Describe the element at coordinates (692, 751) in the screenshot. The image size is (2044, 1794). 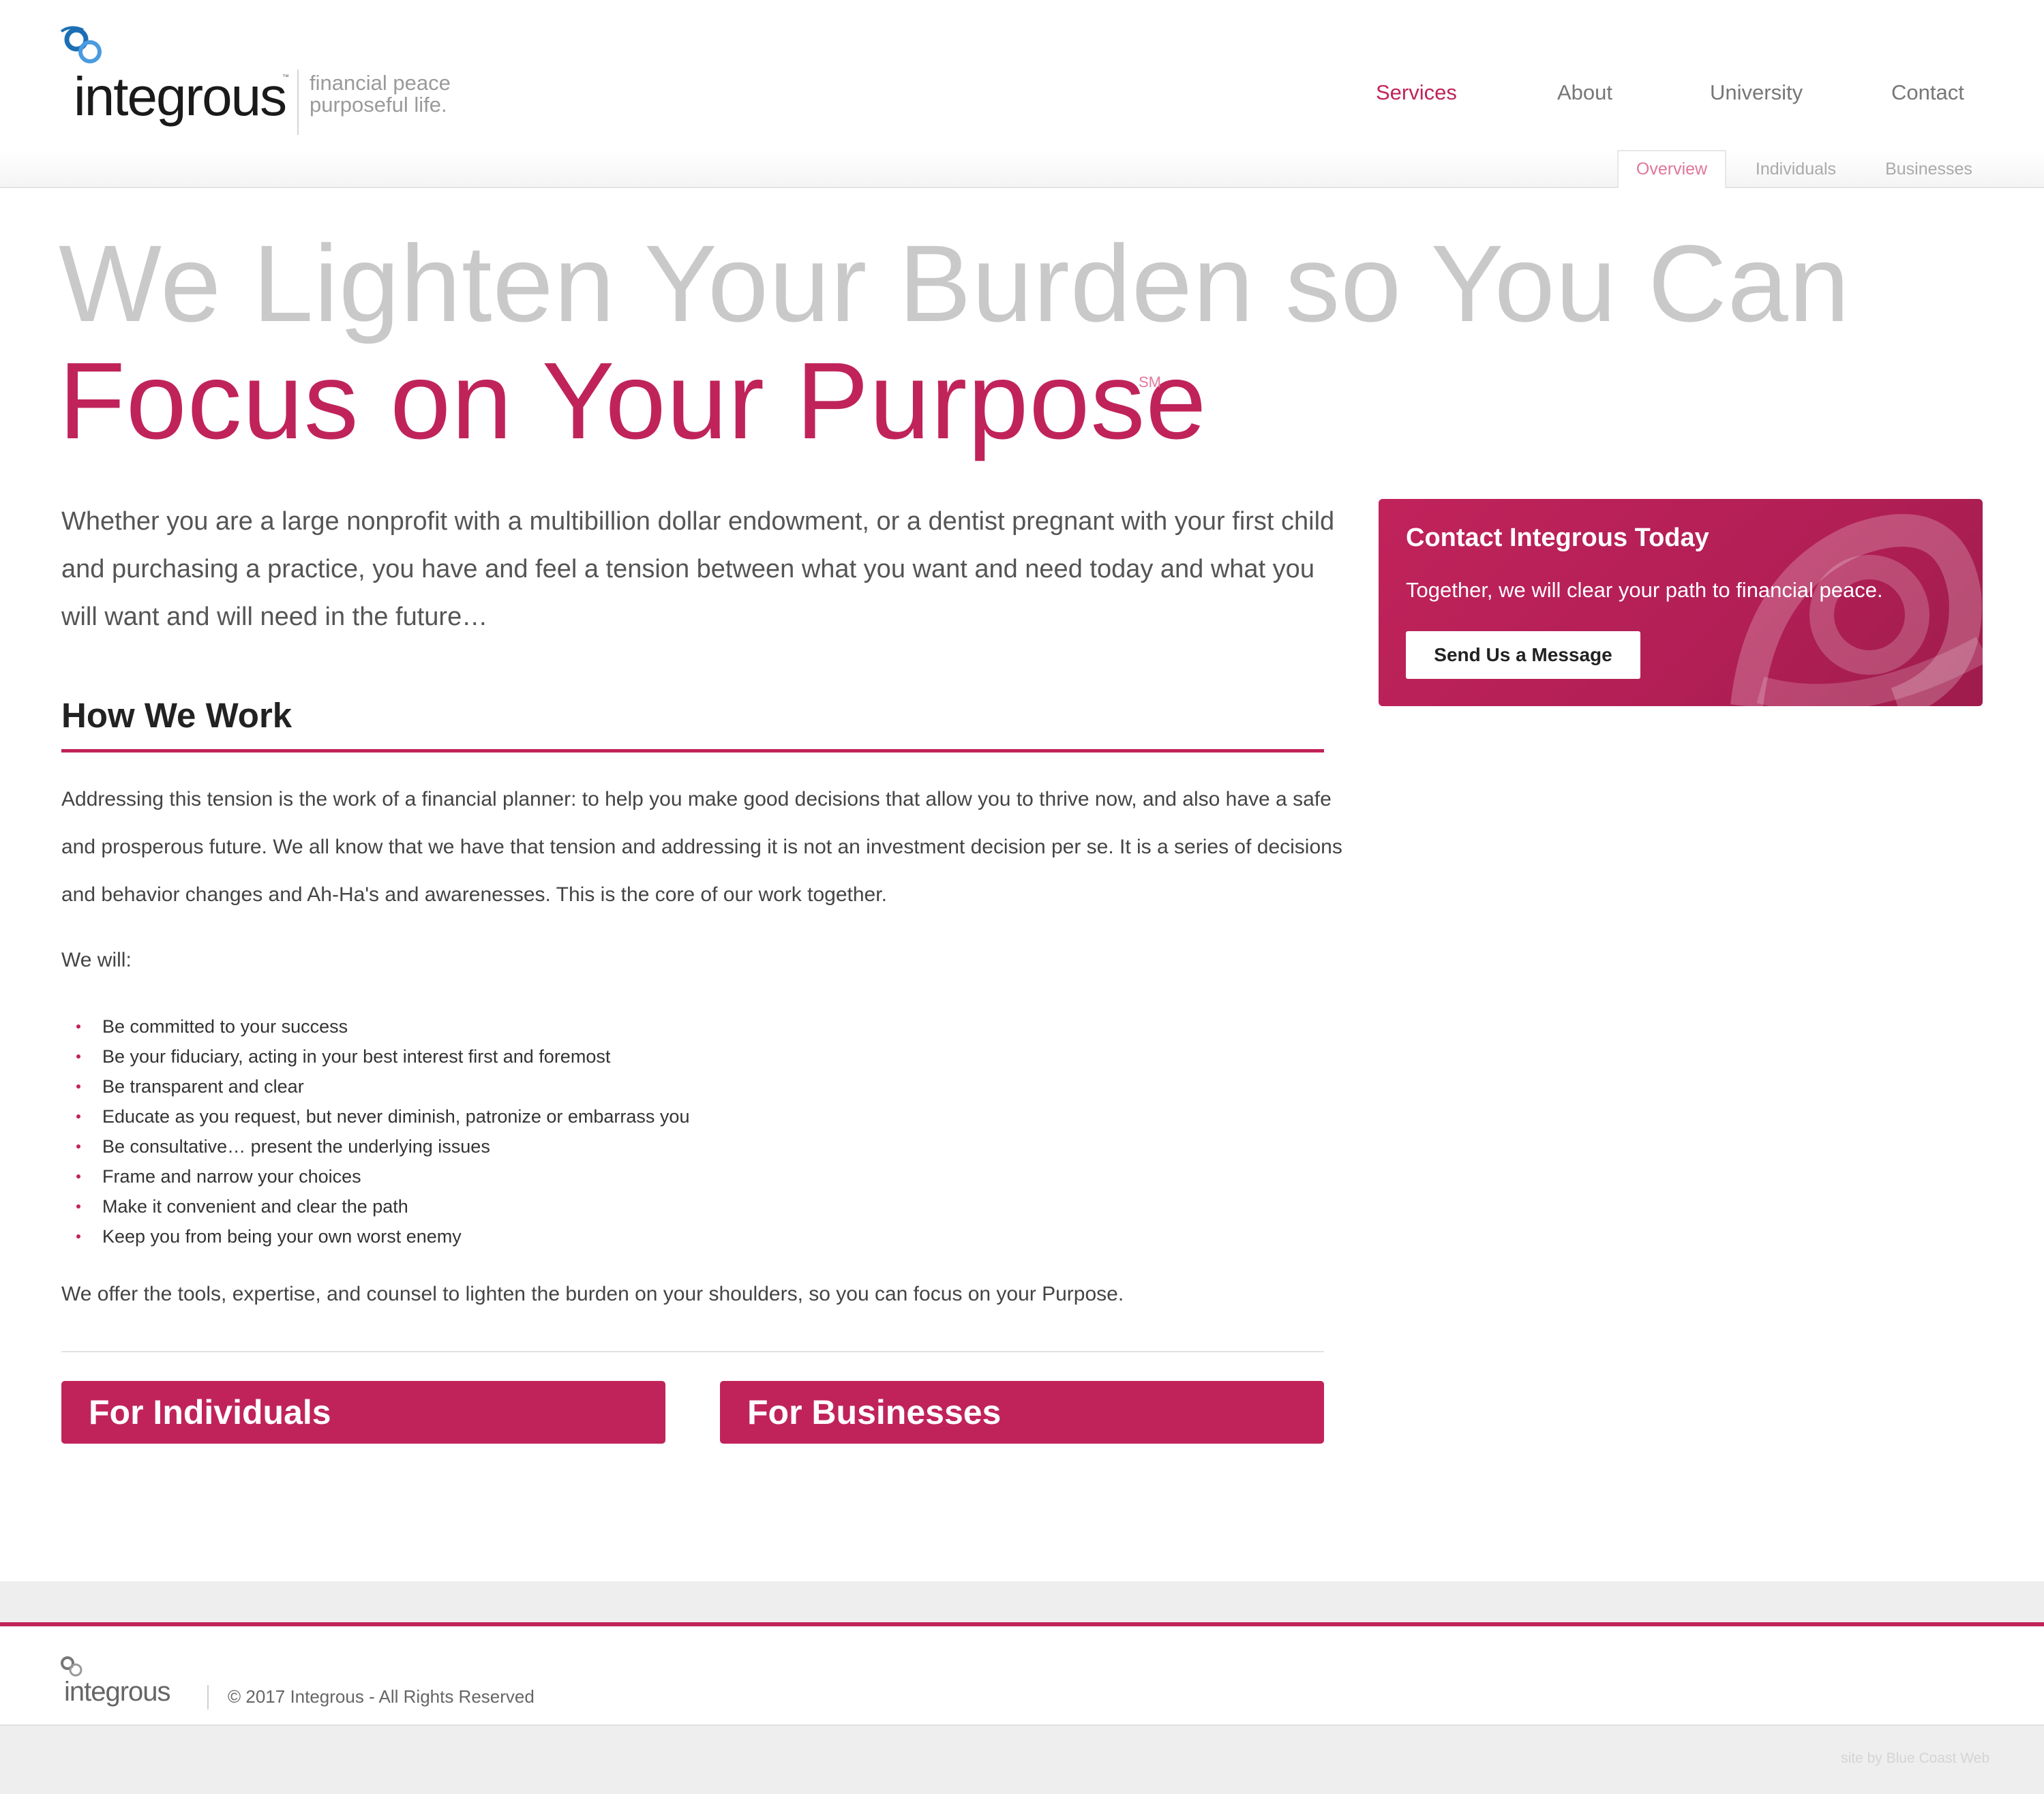
I see `section-divider` at that location.